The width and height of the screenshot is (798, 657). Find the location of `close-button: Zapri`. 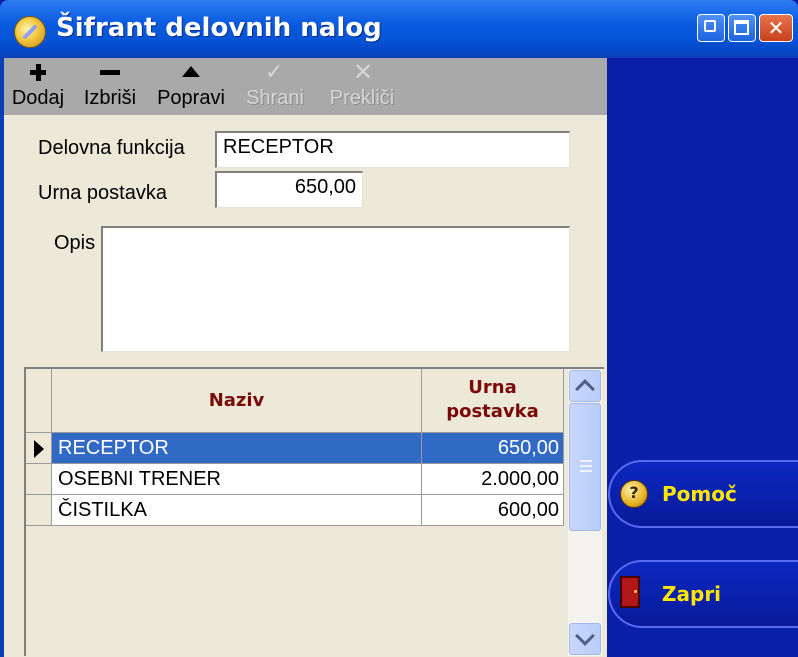

close-button: Zapri is located at coordinates (703, 594).